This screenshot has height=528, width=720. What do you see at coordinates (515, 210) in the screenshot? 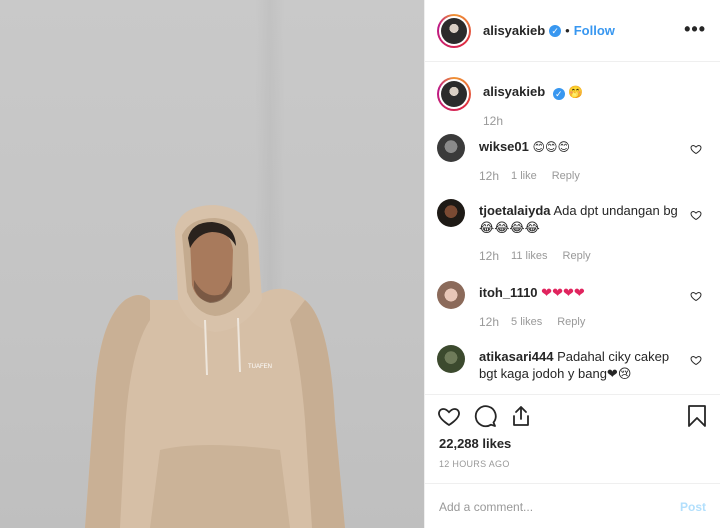
I see `comment-username: tjoetalaiyda` at bounding box center [515, 210].